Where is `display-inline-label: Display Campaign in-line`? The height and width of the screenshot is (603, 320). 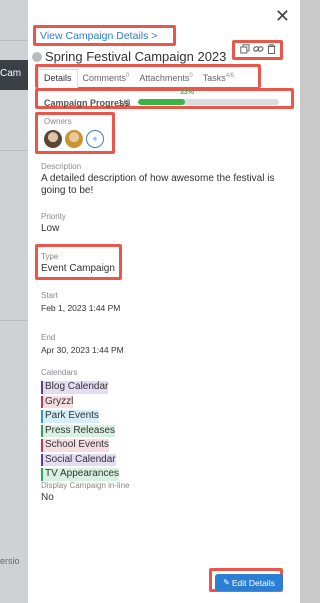 display-inline-label: Display Campaign in-line is located at coordinates (85, 485).